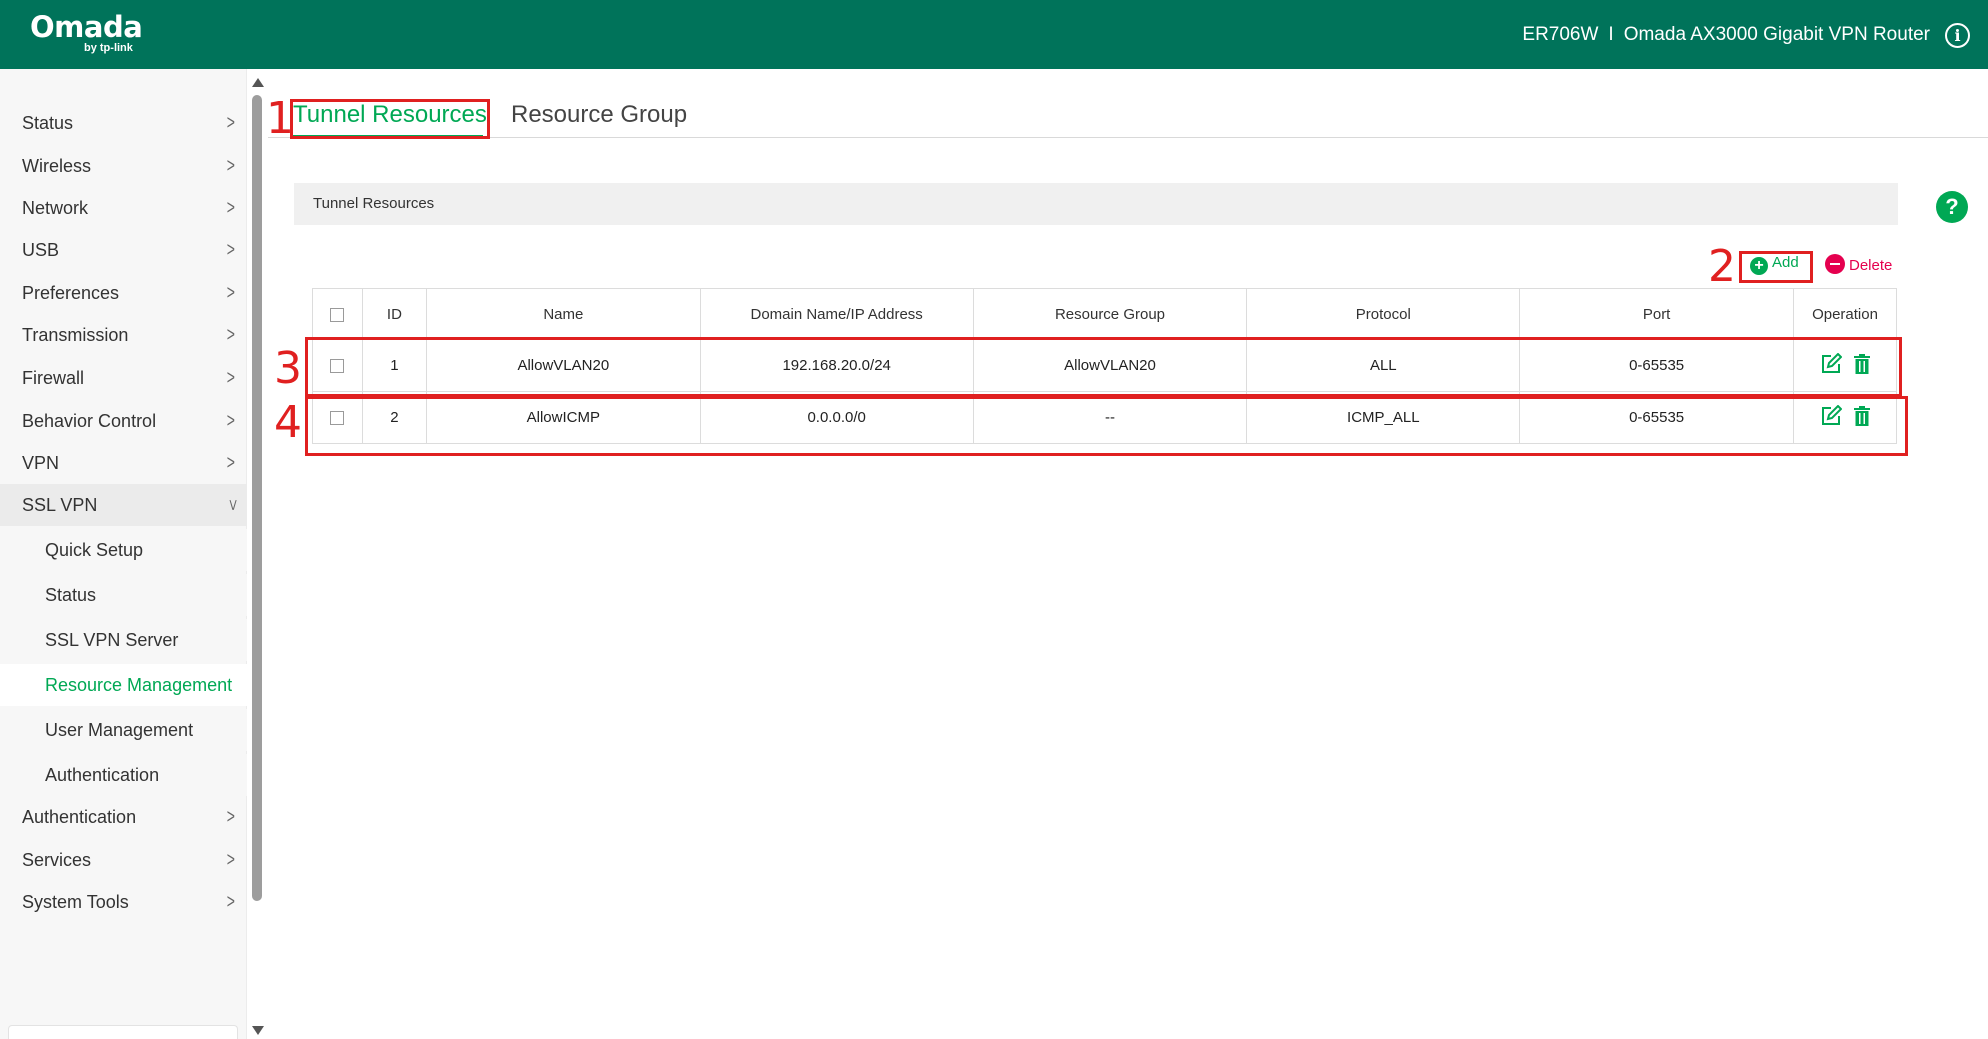 Image resolution: width=1988 pixels, height=1039 pixels. Describe the element at coordinates (1656, 314) in the screenshot. I see `column-header-port: Port` at that location.